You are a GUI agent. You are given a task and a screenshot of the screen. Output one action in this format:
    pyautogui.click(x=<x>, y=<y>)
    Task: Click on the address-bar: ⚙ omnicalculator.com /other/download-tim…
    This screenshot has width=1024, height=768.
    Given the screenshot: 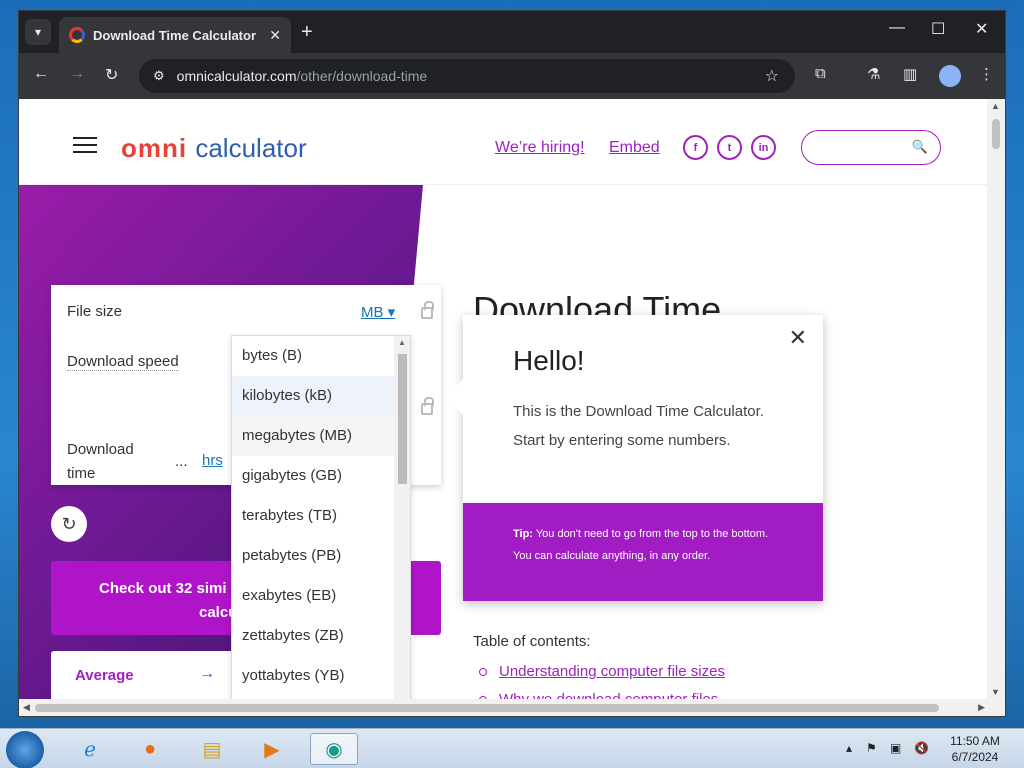 What is the action you would take?
    pyautogui.click(x=467, y=76)
    